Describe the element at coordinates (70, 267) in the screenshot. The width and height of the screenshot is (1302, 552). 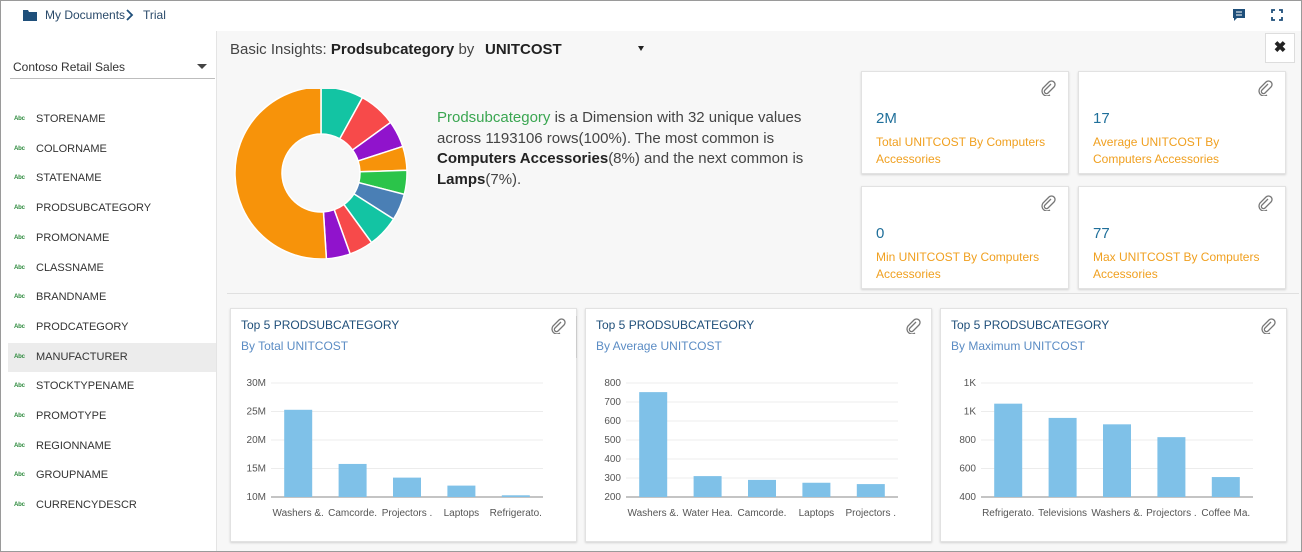
I see `sidebar-field-label: CLASSNAME` at that location.